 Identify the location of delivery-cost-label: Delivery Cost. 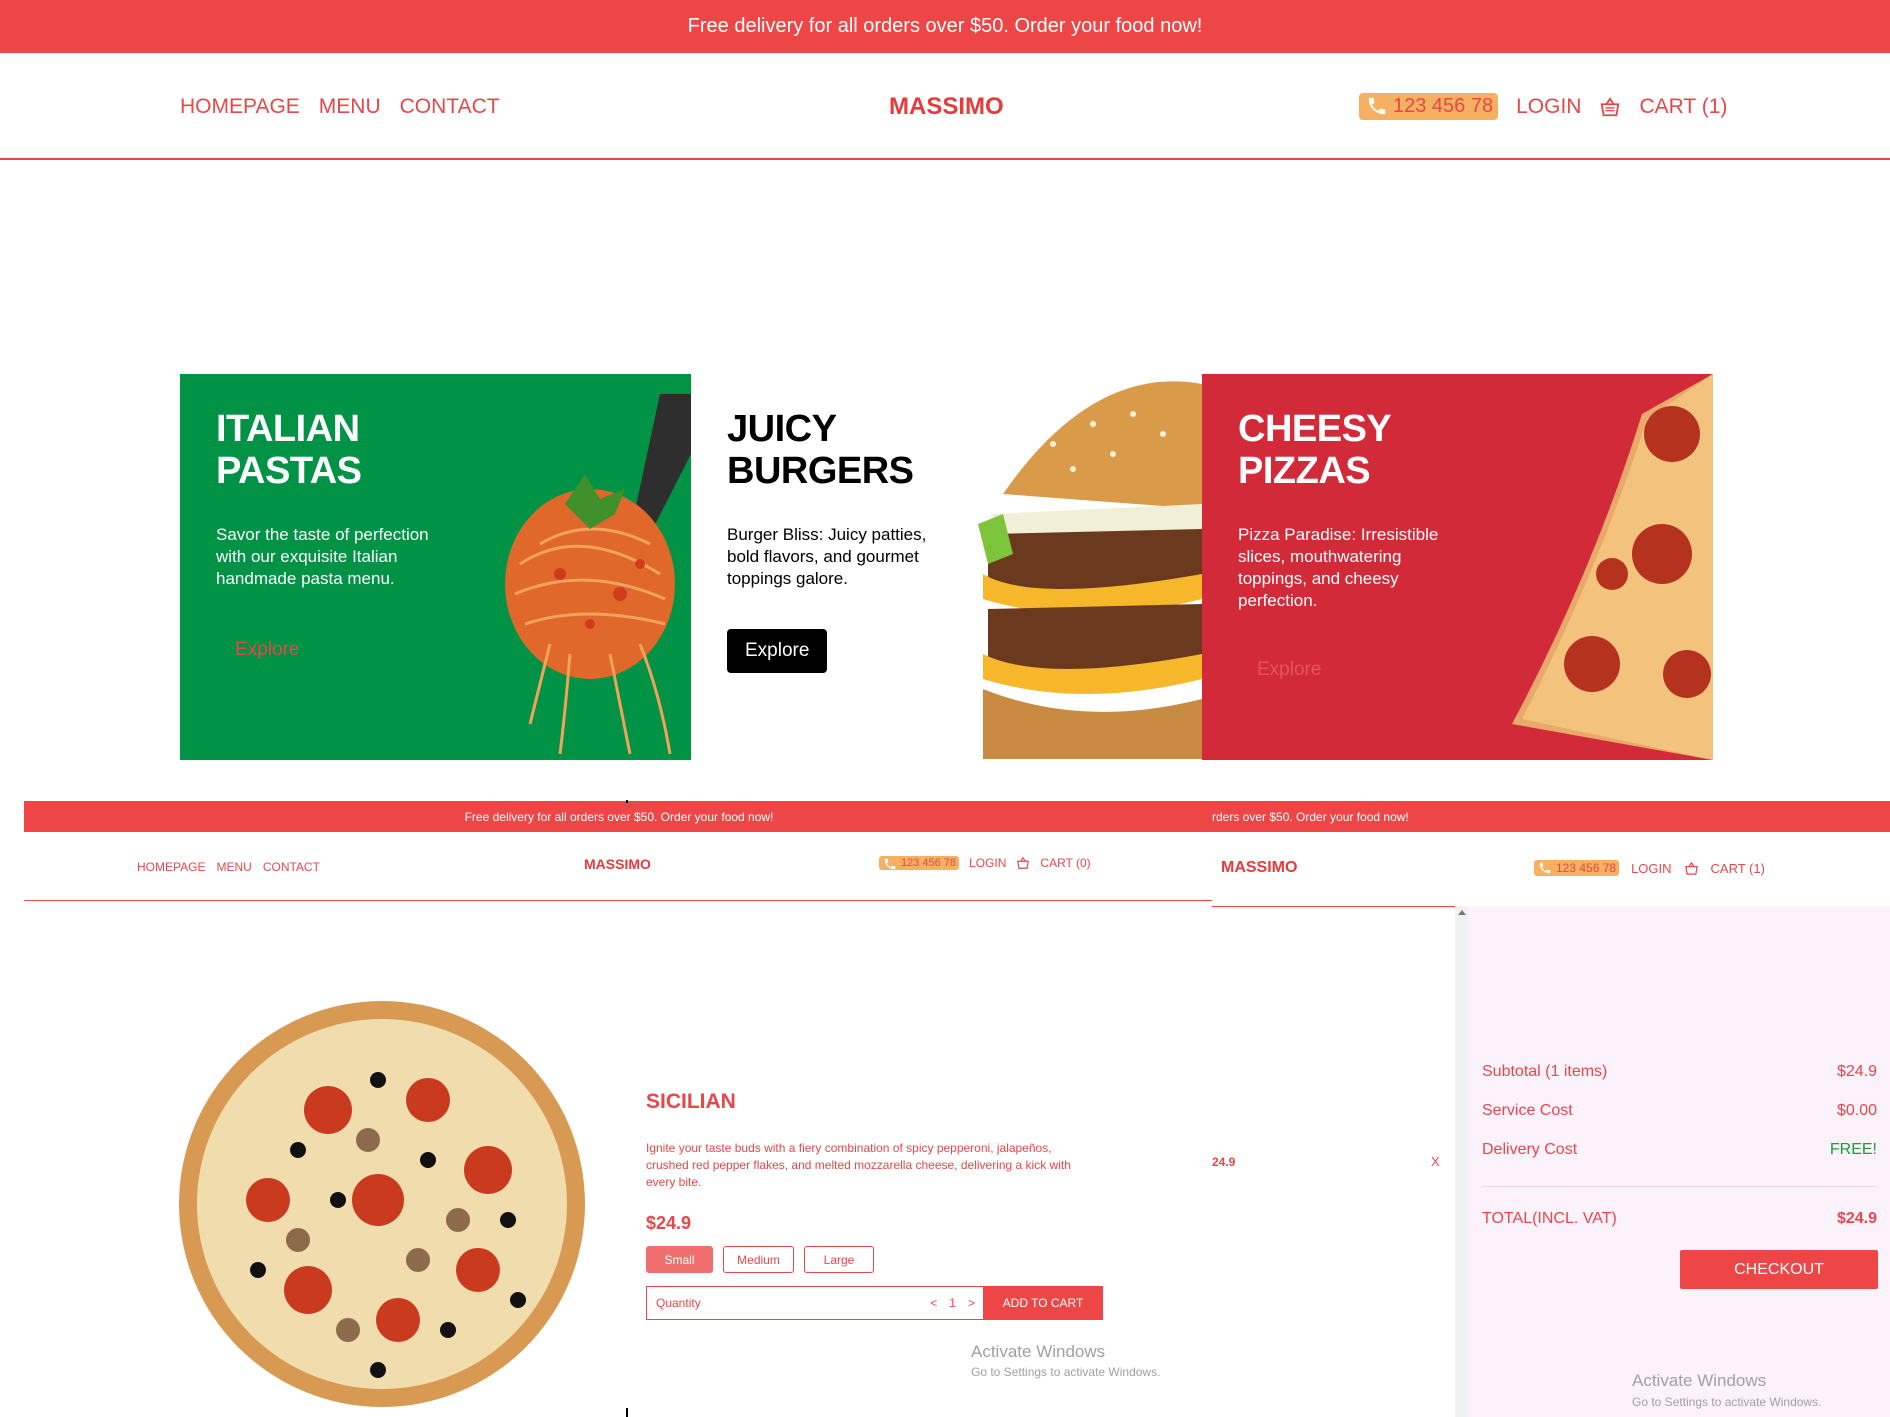
(1530, 1149).